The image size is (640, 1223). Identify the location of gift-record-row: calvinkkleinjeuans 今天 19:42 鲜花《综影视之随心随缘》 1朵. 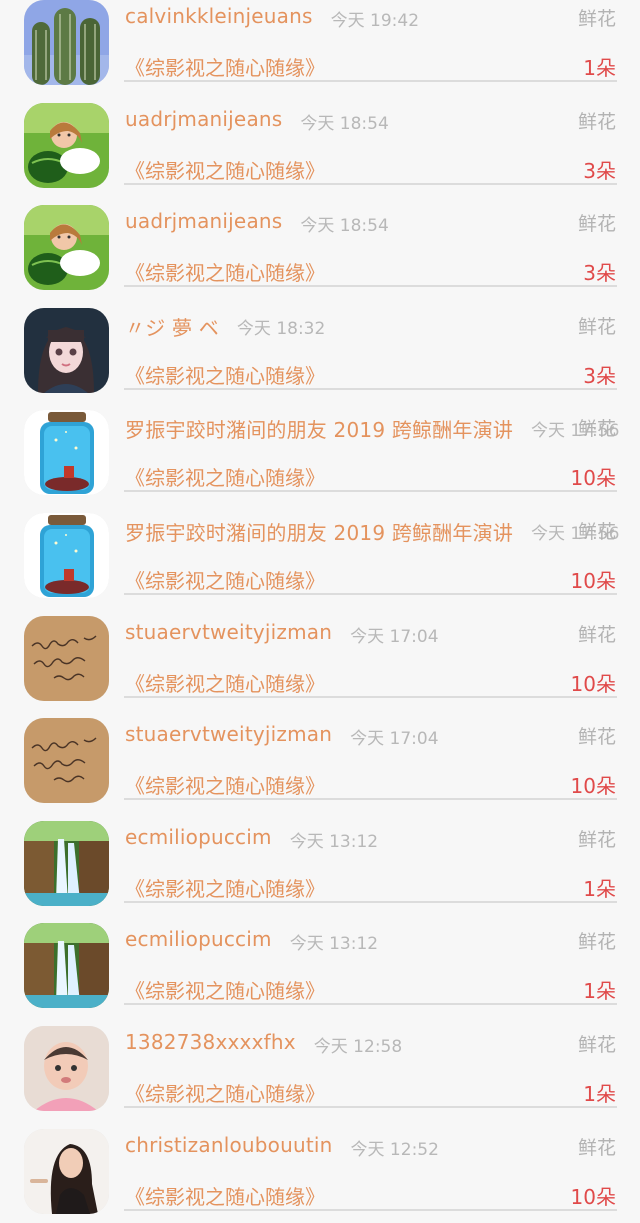
(320, 47).